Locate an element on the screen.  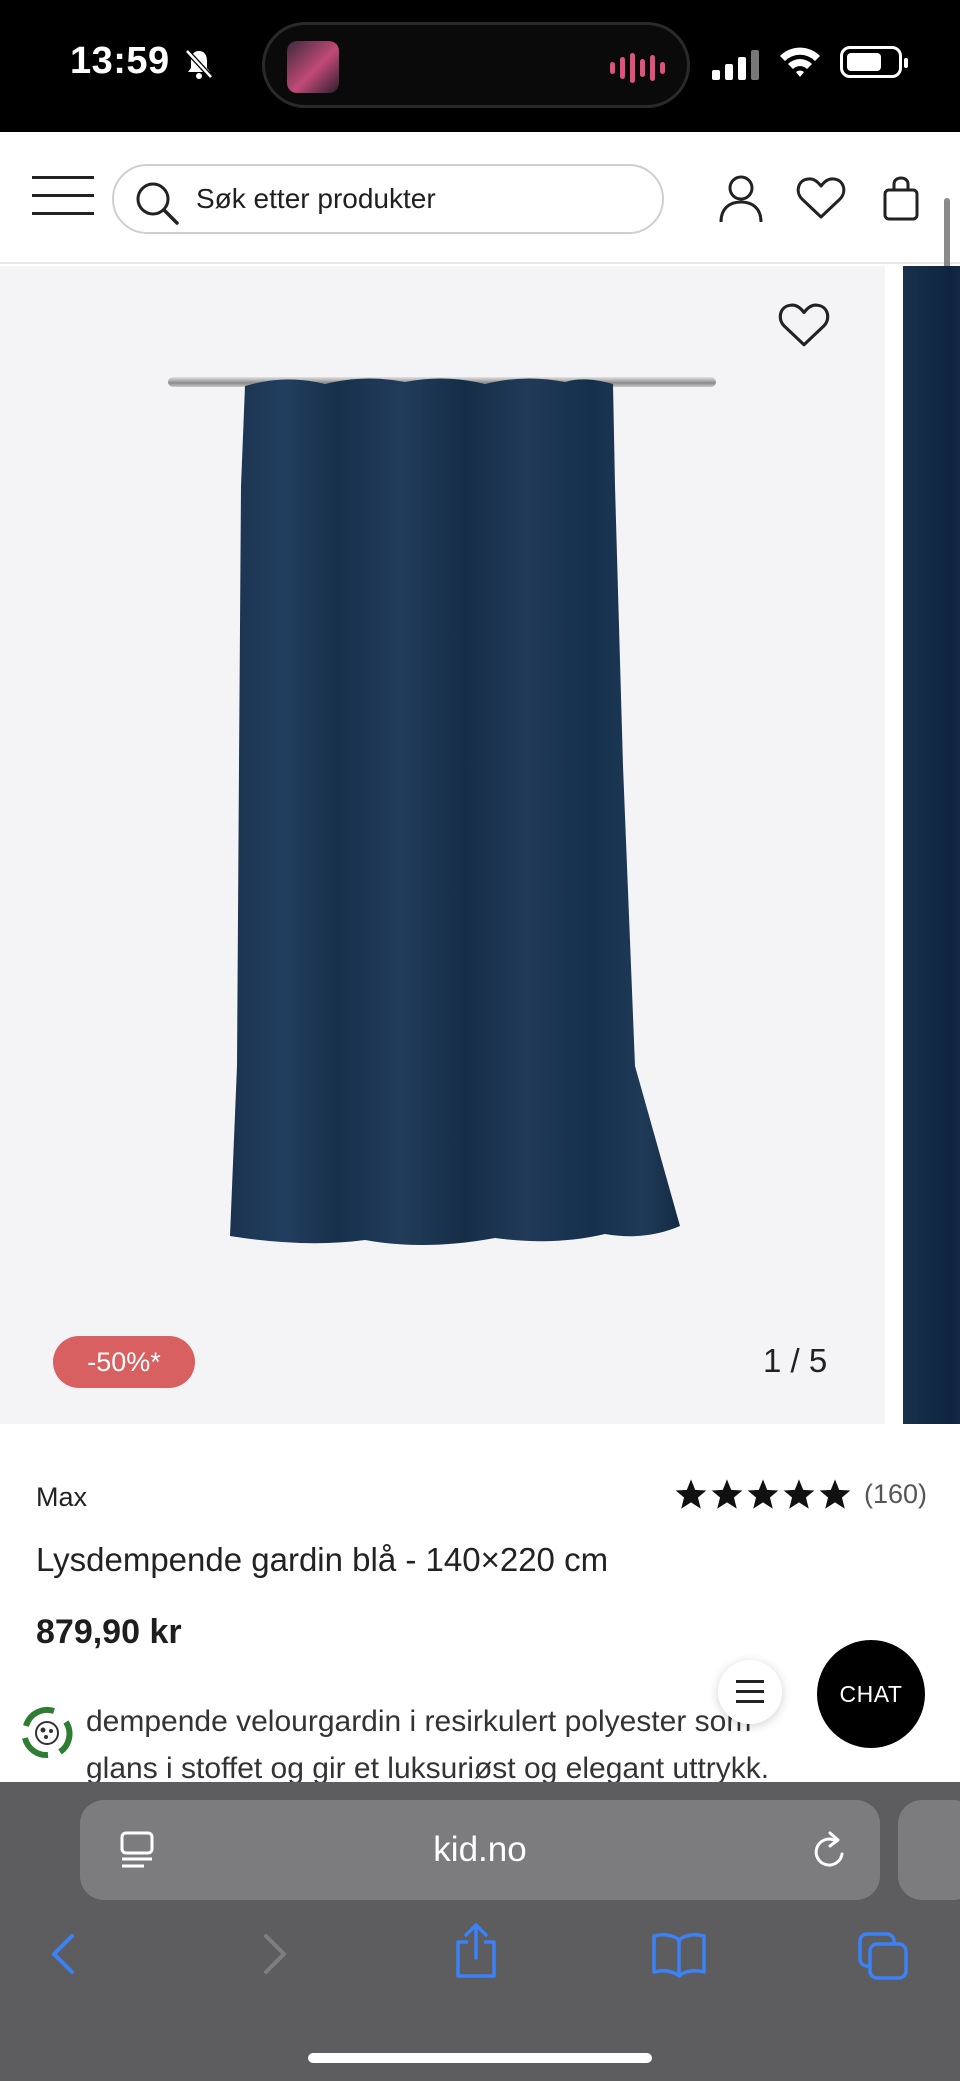
now-playing-artwork is located at coordinates (313, 67).